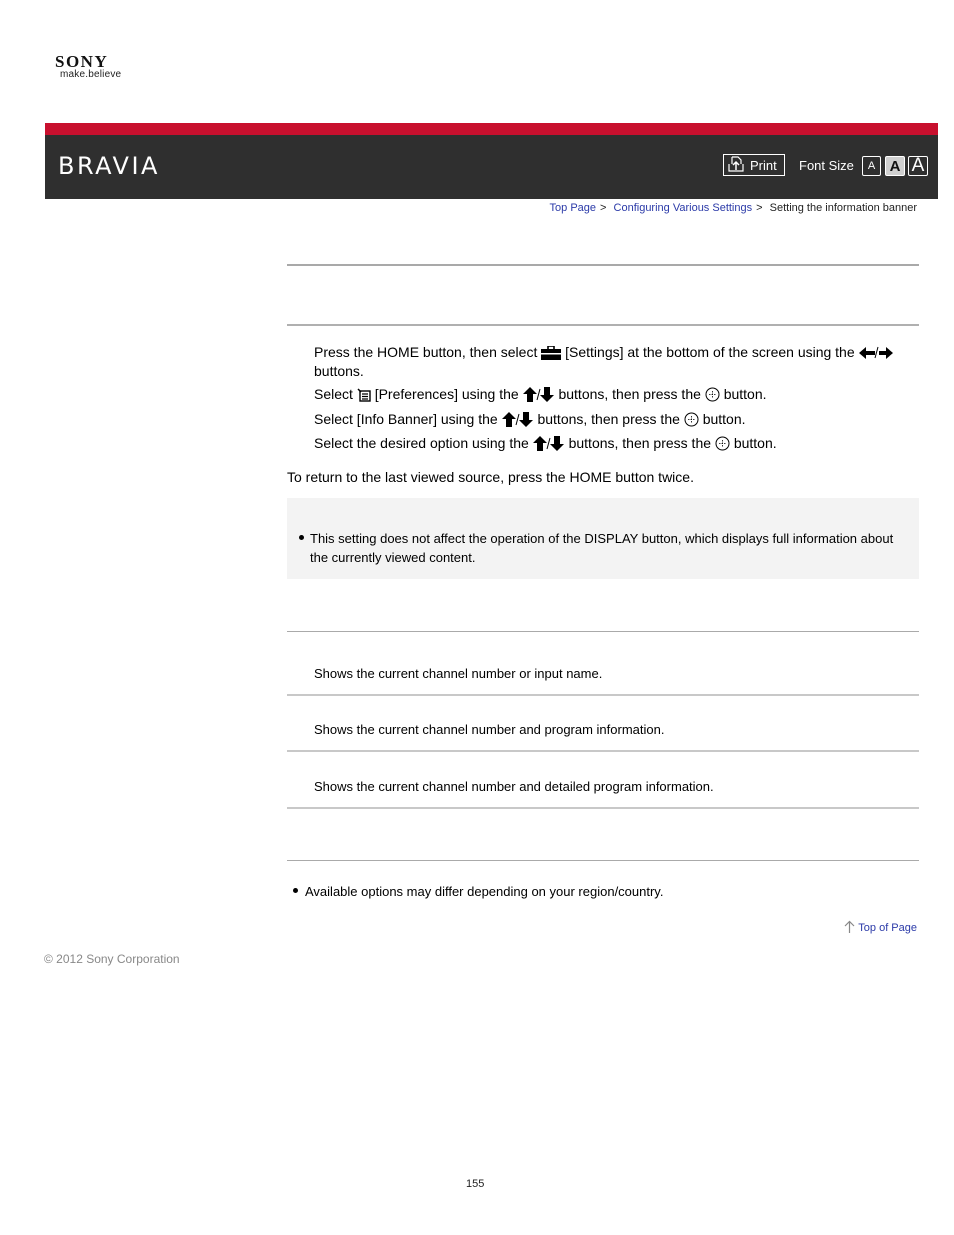 The width and height of the screenshot is (954, 1235). What do you see at coordinates (491, 129) in the screenshot?
I see `header-accent-bar` at bounding box center [491, 129].